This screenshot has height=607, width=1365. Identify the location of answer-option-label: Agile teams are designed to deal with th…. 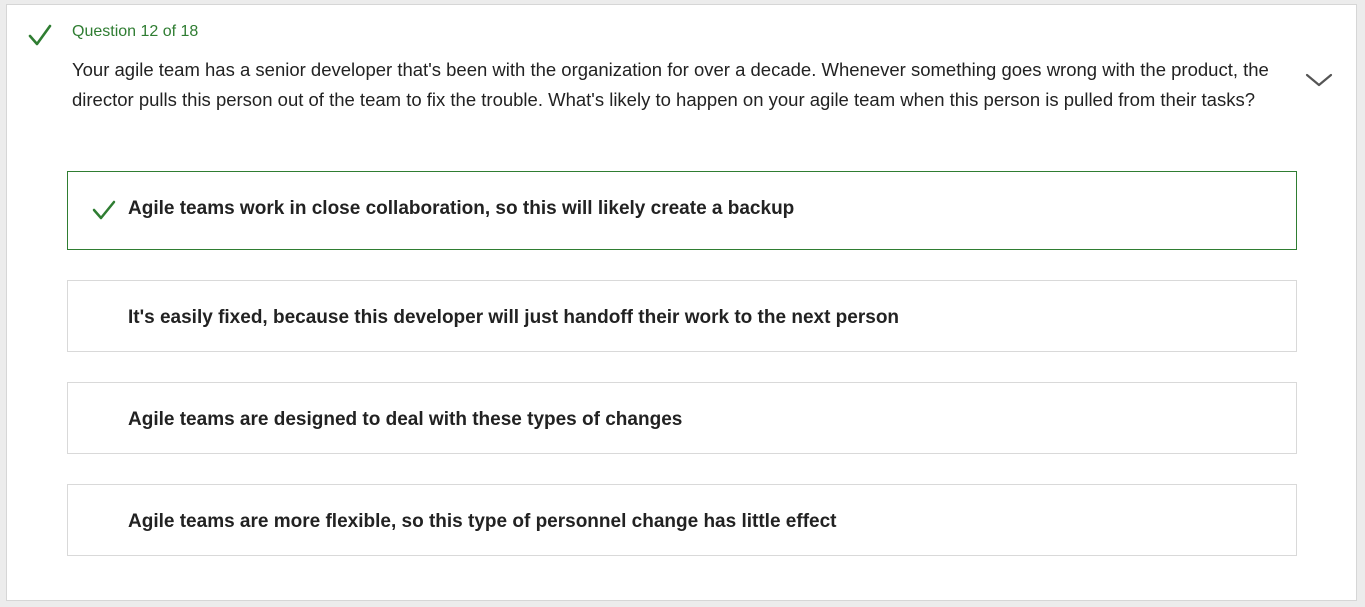
(405, 419).